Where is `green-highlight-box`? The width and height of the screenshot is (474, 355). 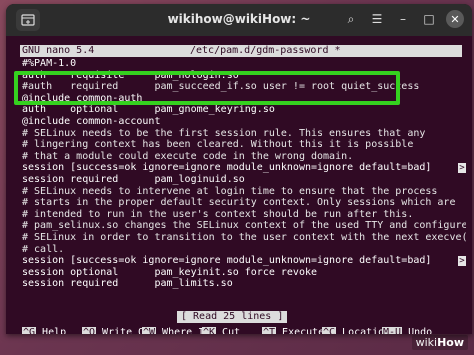 green-highlight-box is located at coordinates (207, 88).